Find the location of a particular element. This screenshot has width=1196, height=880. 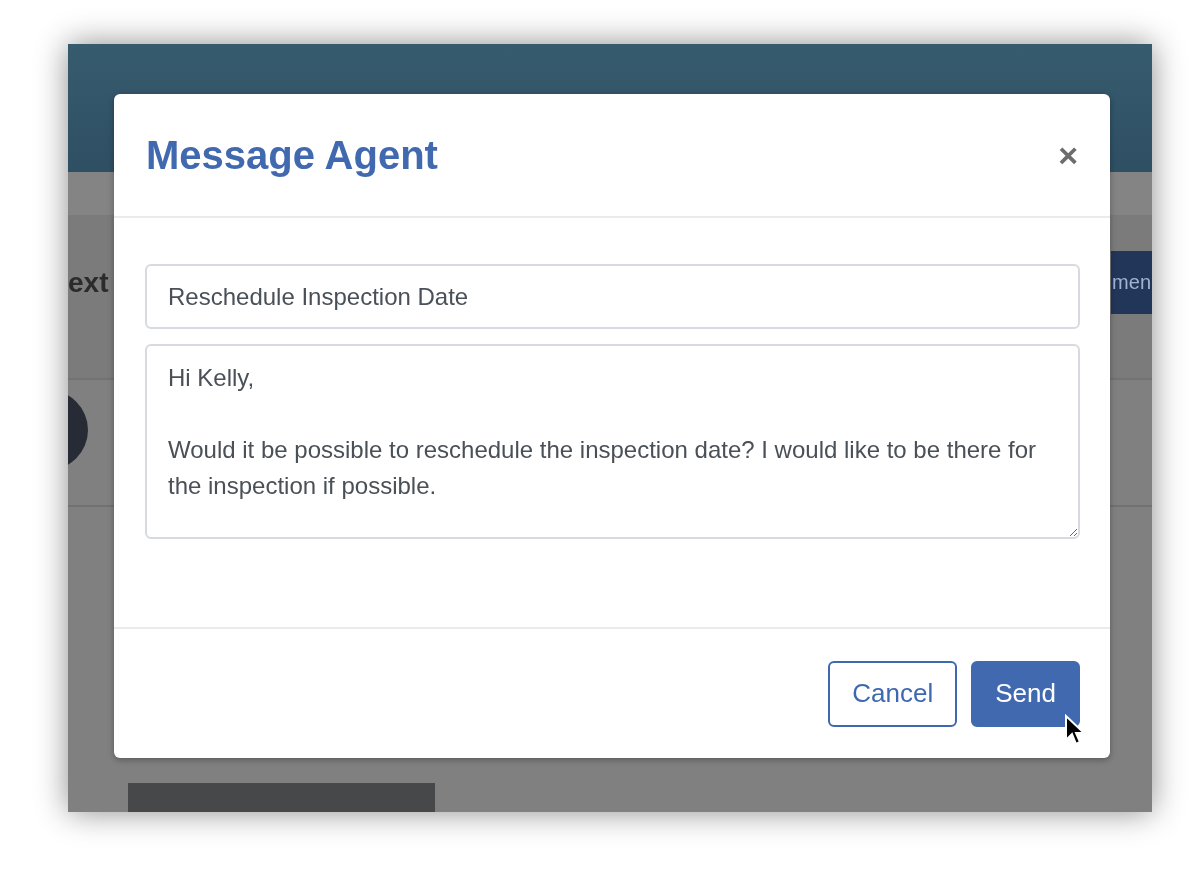

cancel-button: Cancel is located at coordinates (893, 693).